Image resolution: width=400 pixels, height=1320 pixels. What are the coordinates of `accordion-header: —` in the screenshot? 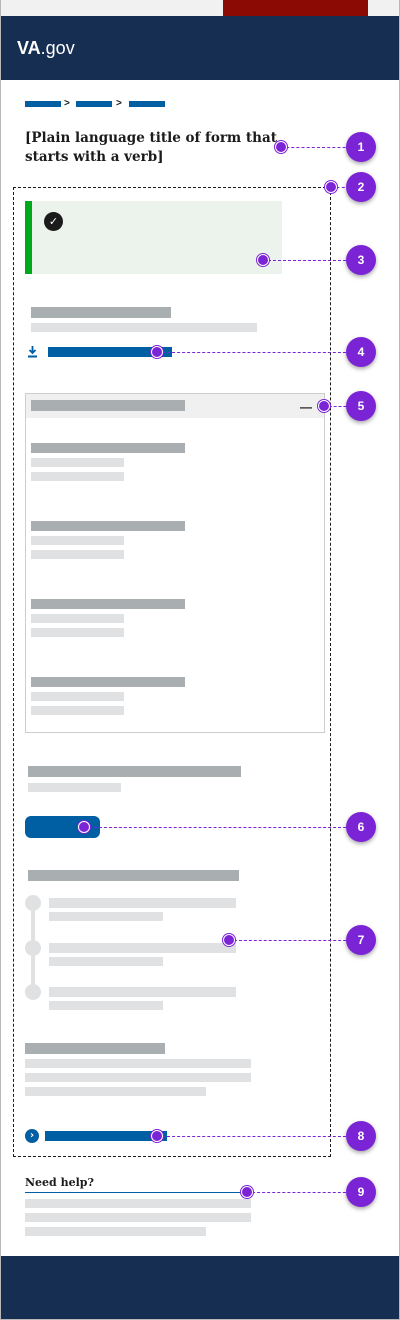 It's located at (175, 406).